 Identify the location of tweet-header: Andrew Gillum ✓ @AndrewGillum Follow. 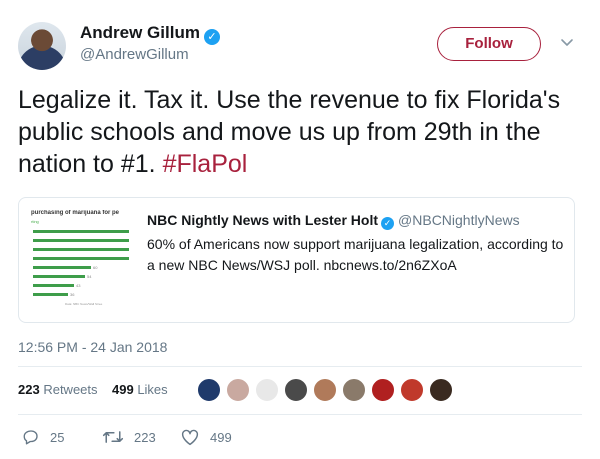
(300, 44).